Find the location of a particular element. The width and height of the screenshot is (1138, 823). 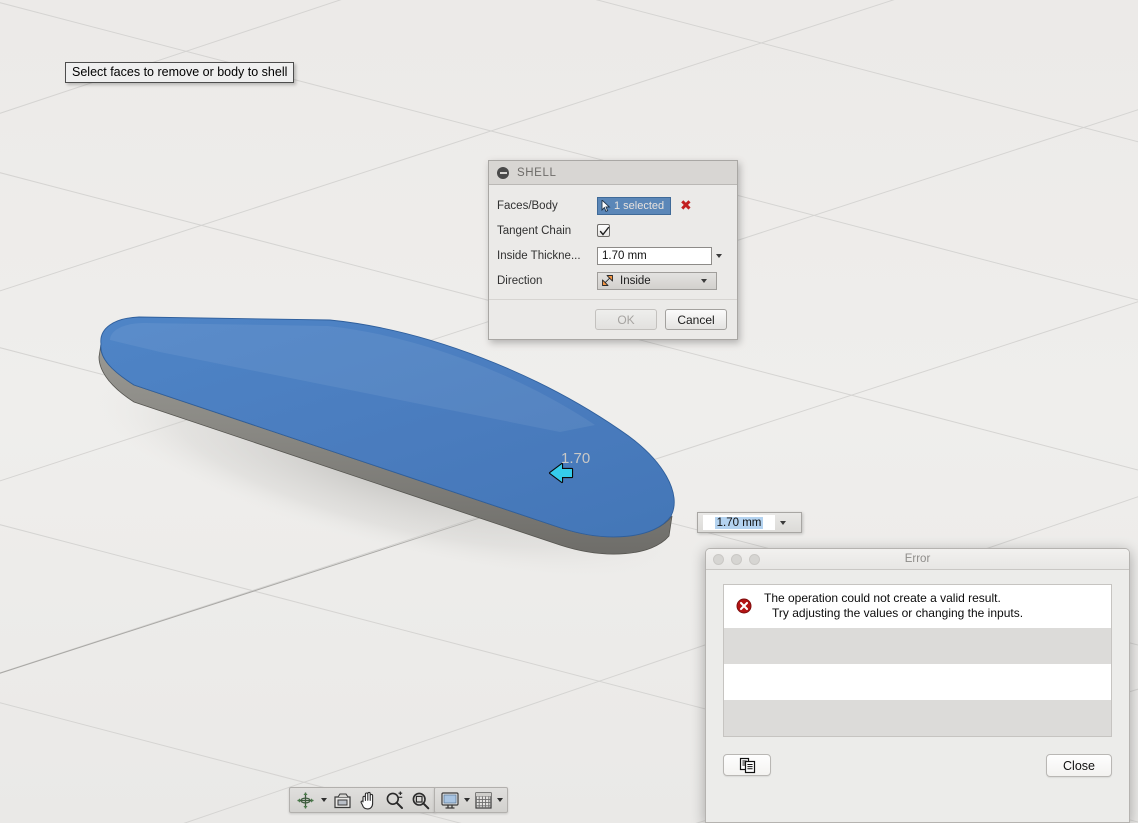

direction-dropdown: Inside is located at coordinates (657, 280).